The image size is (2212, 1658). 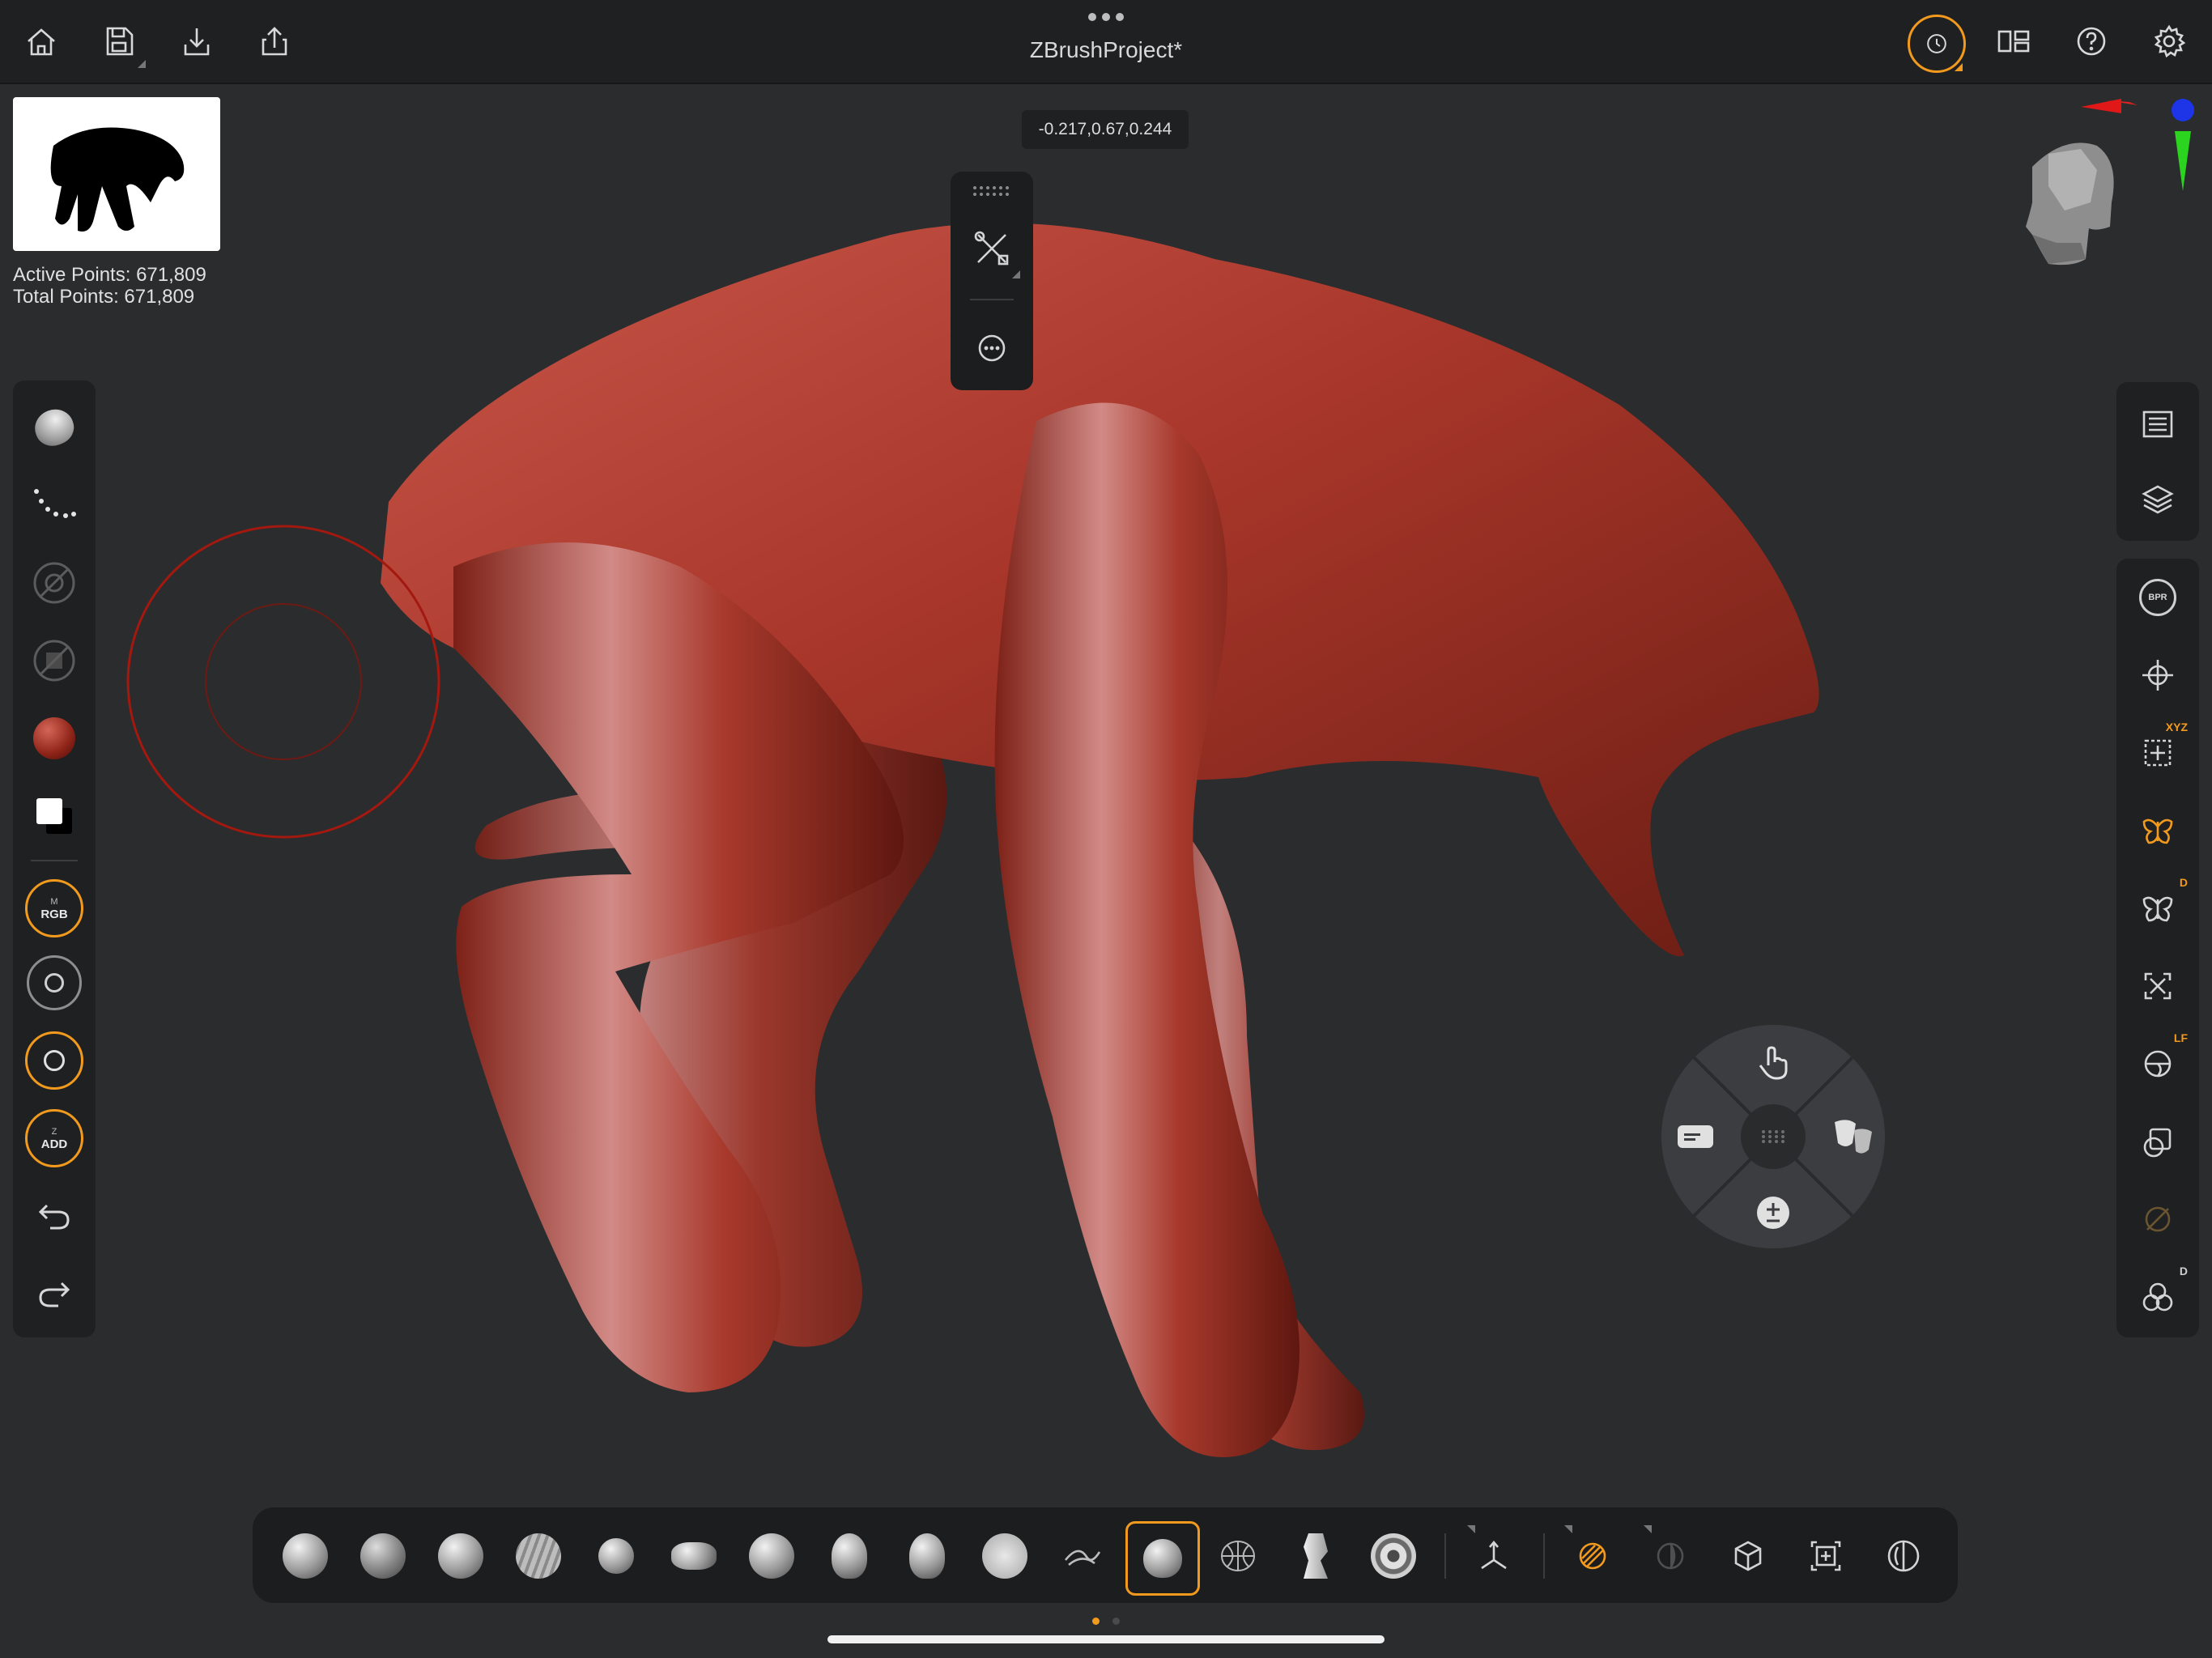 I want to click on dynamesh-icon, so click(x=1826, y=1556).